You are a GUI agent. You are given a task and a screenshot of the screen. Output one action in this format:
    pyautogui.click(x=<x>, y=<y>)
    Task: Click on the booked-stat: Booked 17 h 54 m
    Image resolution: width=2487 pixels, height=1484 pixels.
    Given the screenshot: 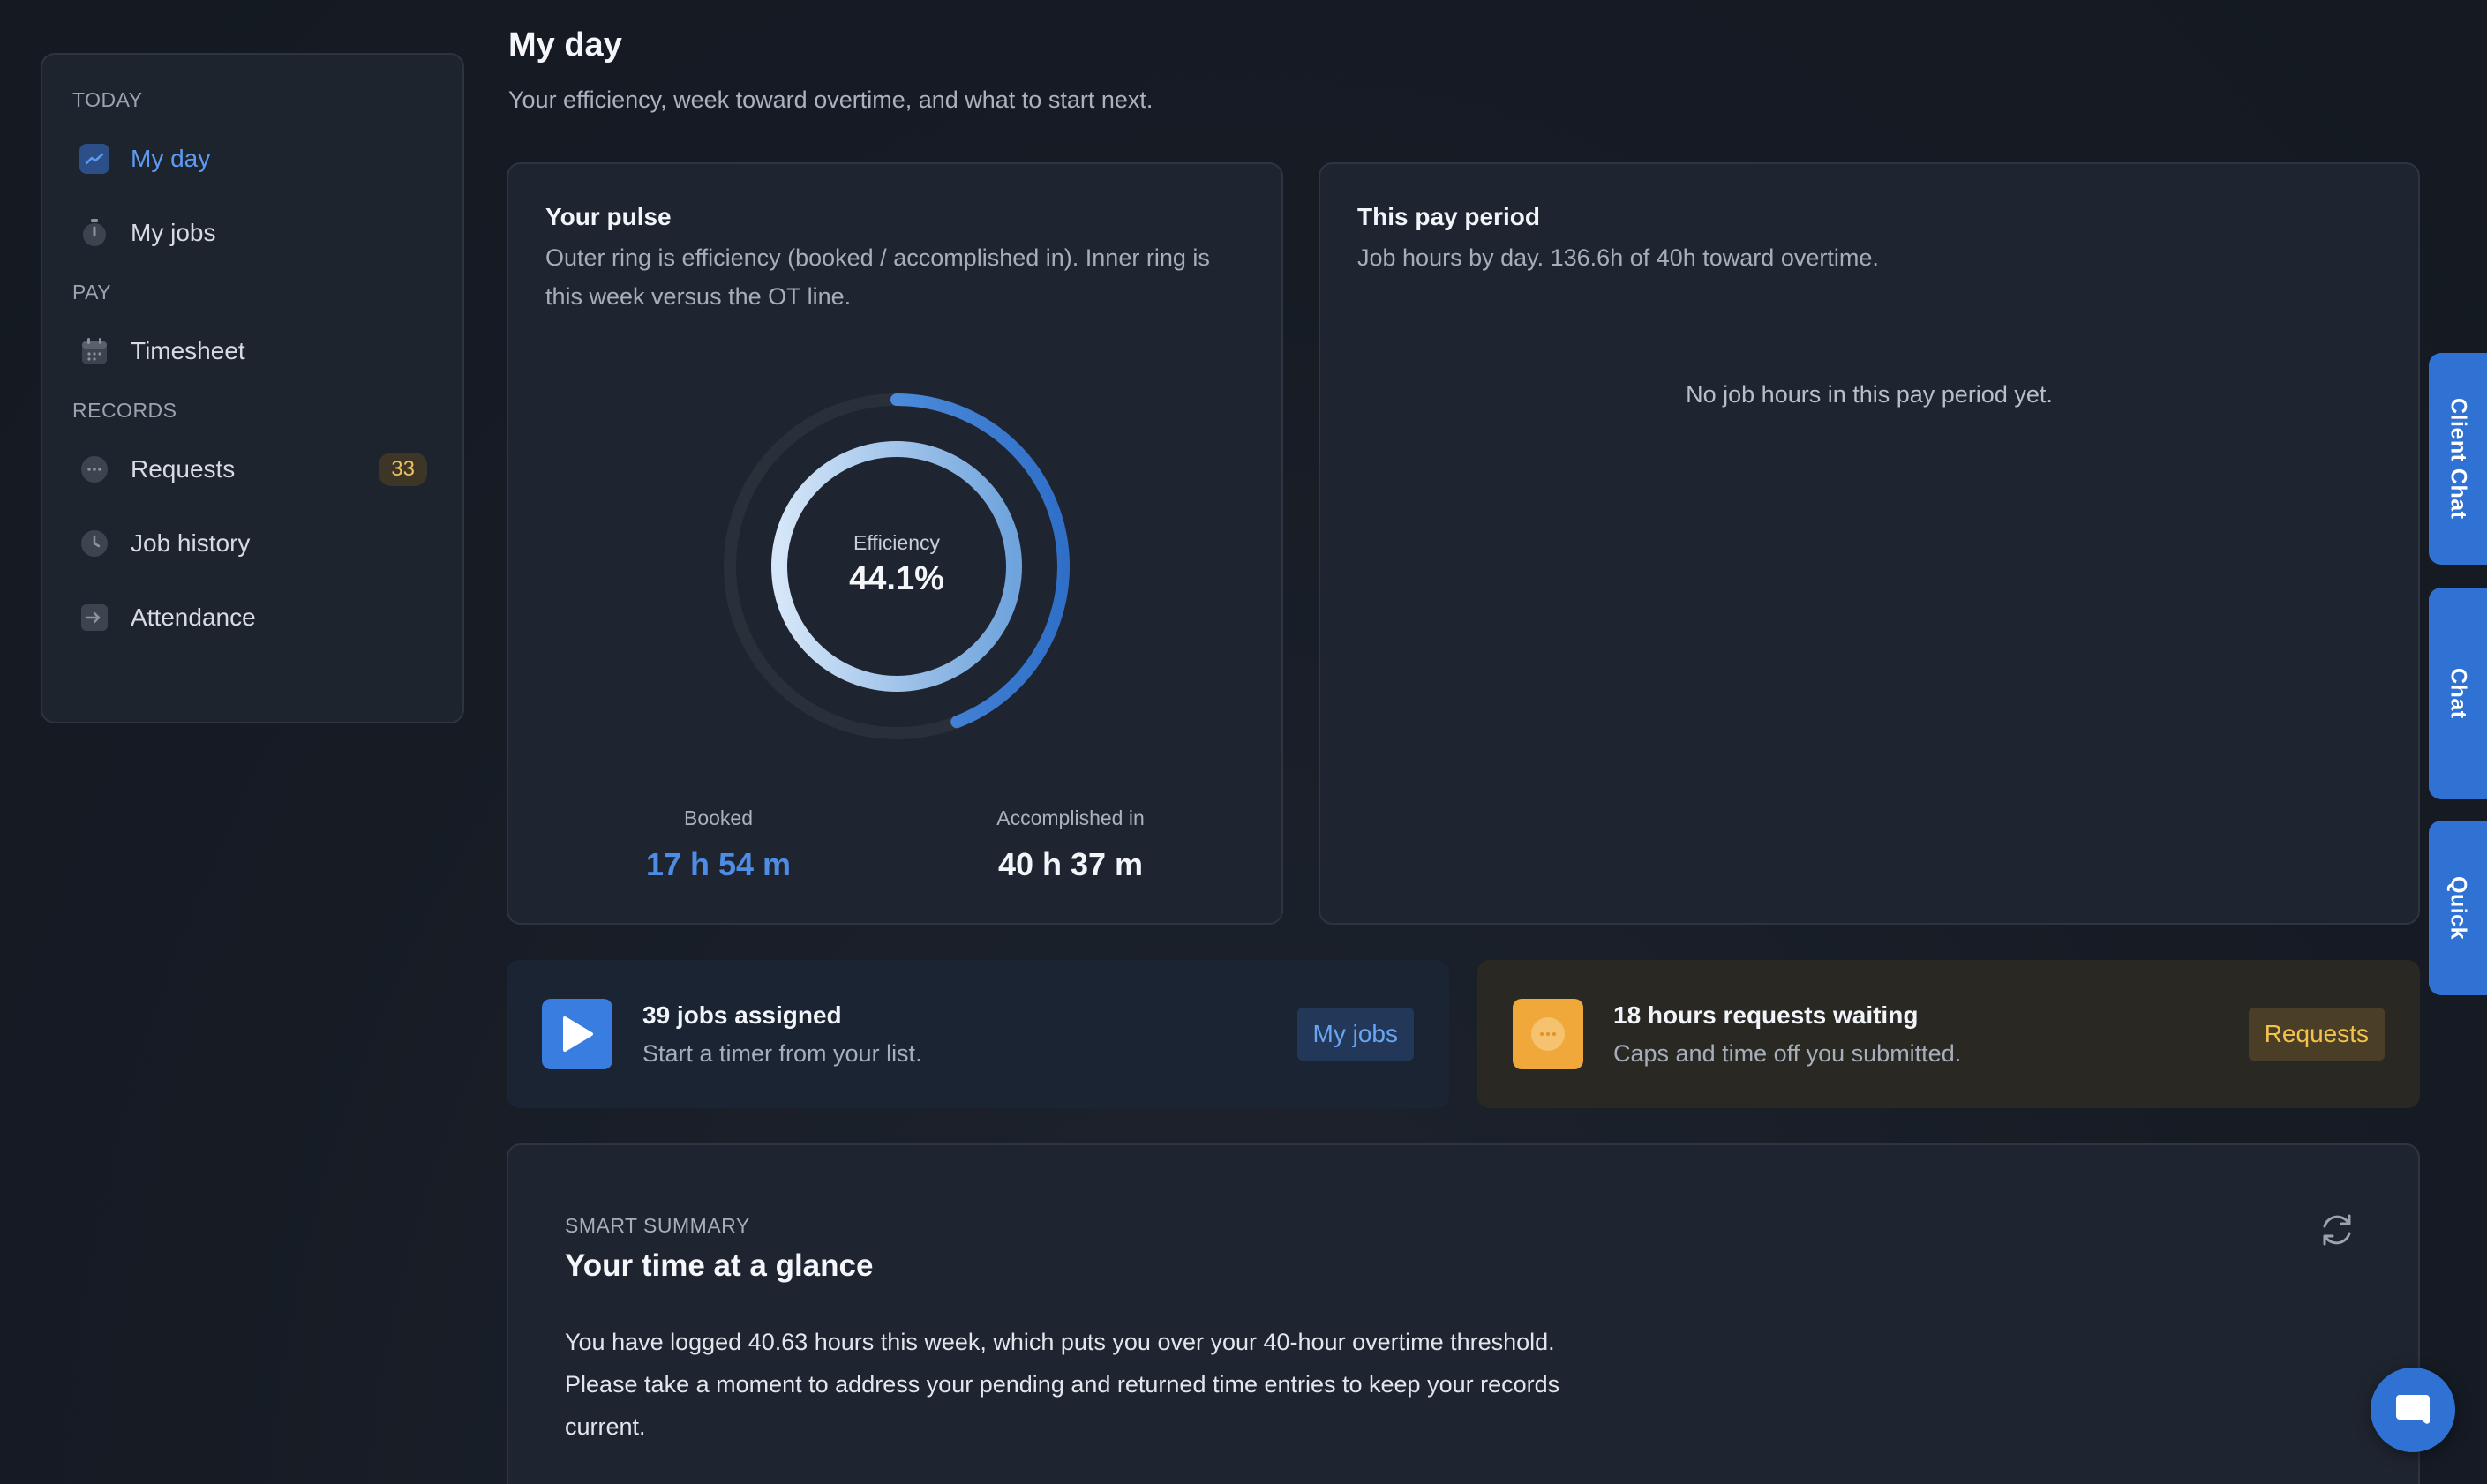 What is the action you would take?
    pyautogui.click(x=719, y=844)
    